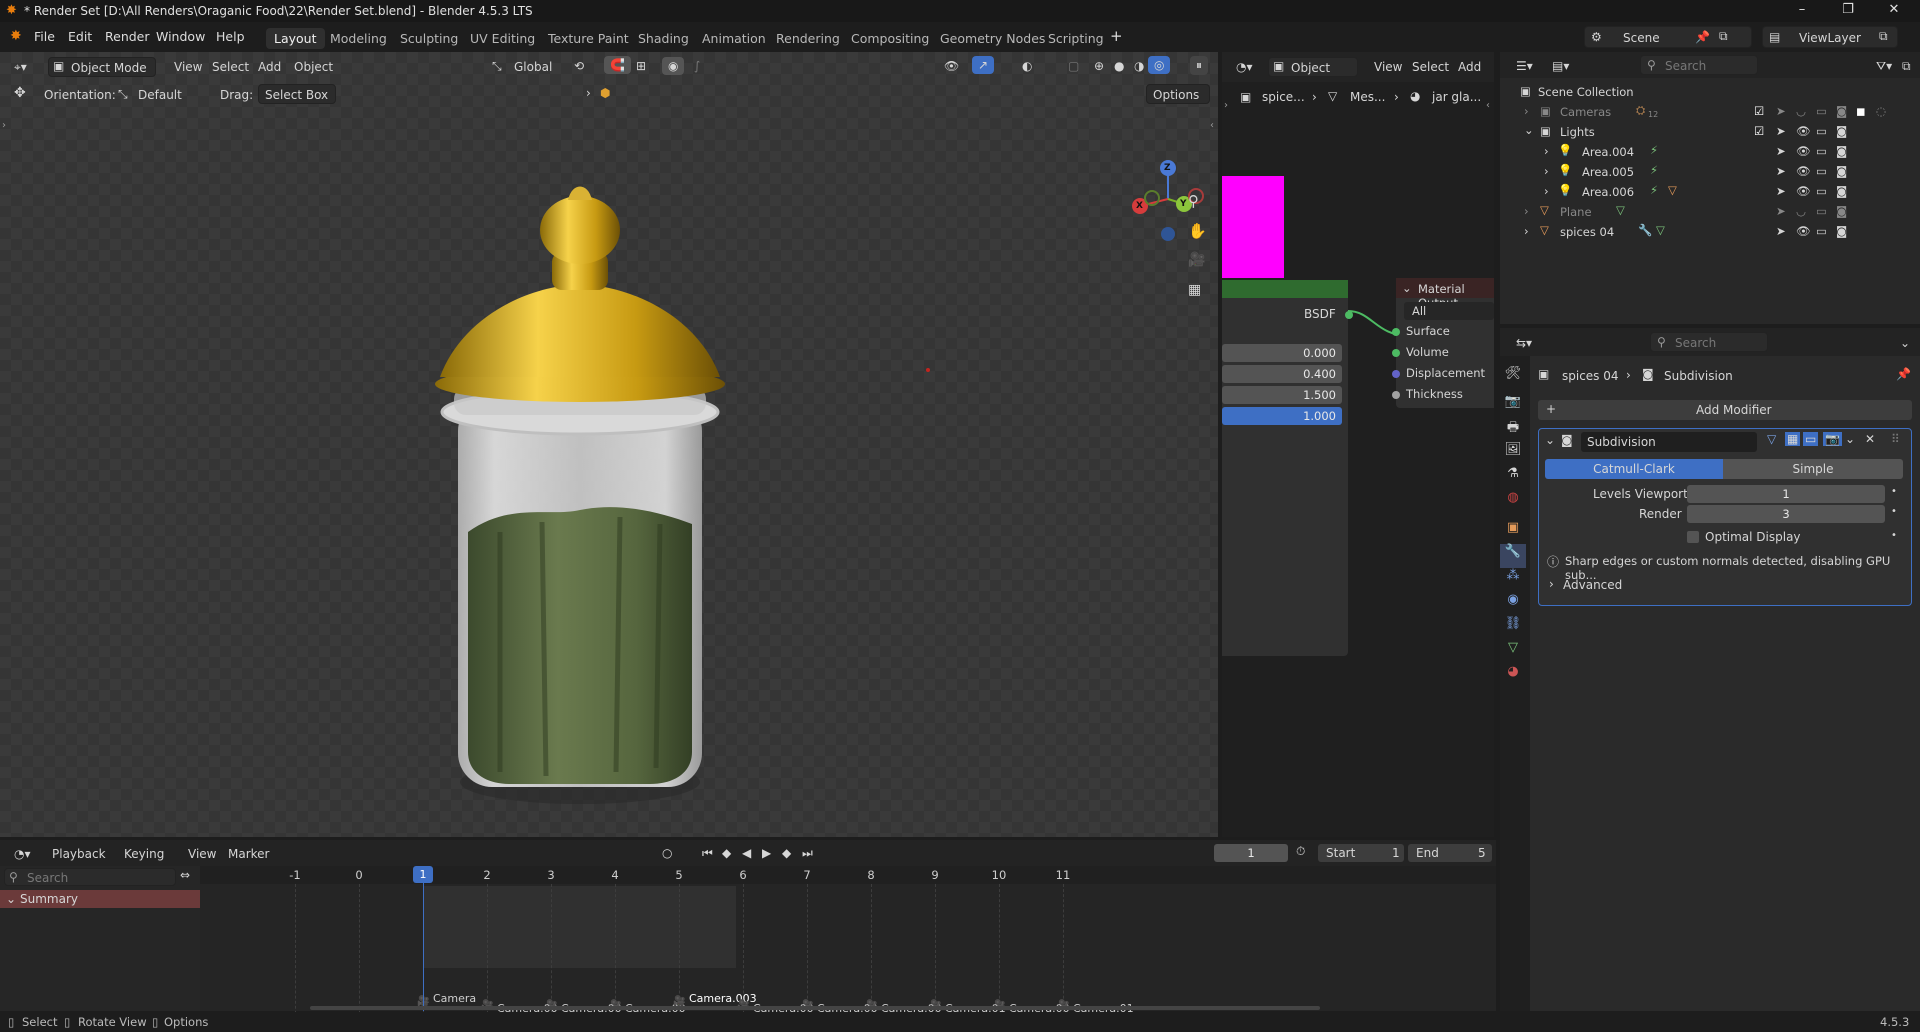 This screenshot has width=1920, height=1032. What do you see at coordinates (102, 67) in the screenshot?
I see `mode-selector: ▣ Object Mode` at bounding box center [102, 67].